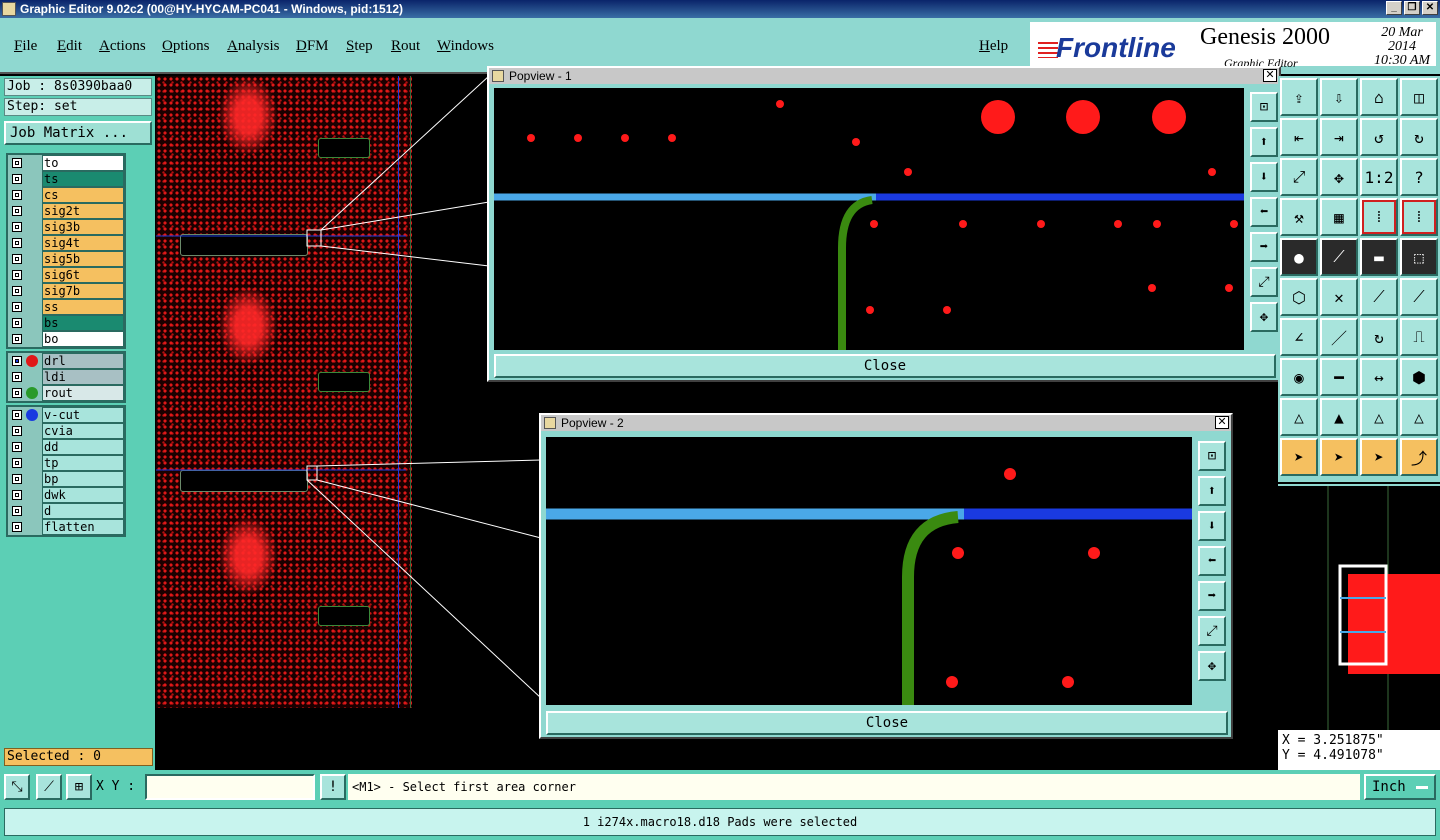 This screenshot has width=1440, height=840. Describe the element at coordinates (1379, 297) in the screenshot. I see `add-pad-icon: ⟋` at that location.